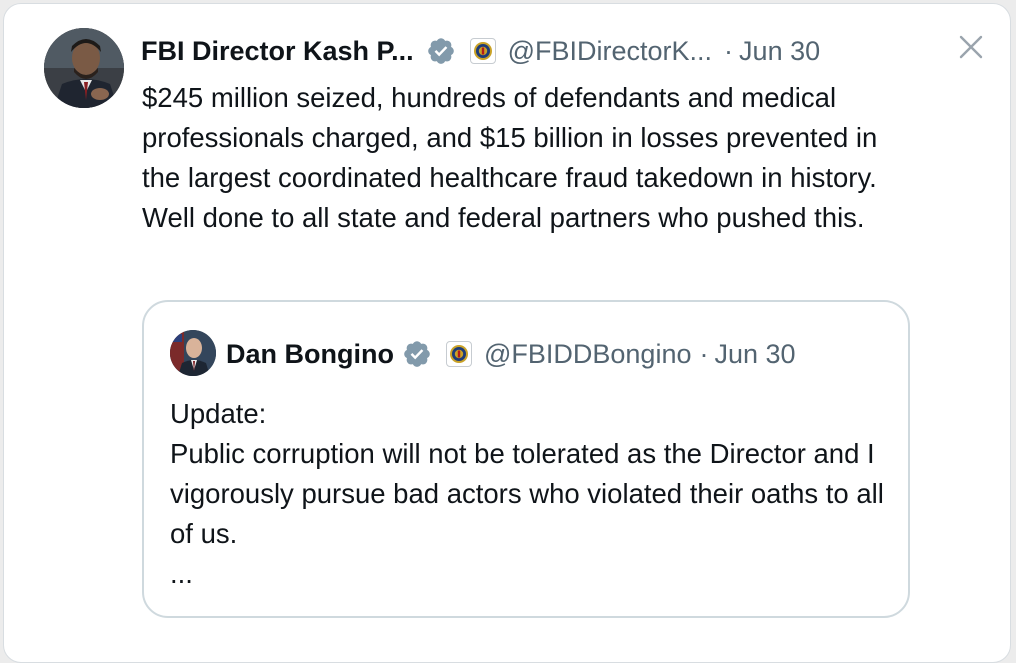 The image size is (1016, 663). Describe the element at coordinates (971, 47) in the screenshot. I see `close-icon` at that location.